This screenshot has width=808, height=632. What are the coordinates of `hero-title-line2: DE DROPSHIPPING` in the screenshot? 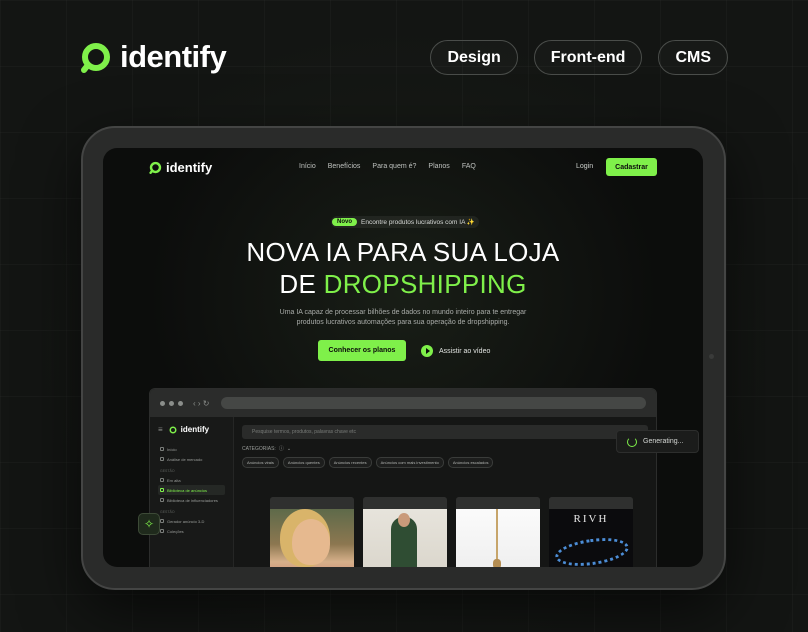 It's located at (403, 284).